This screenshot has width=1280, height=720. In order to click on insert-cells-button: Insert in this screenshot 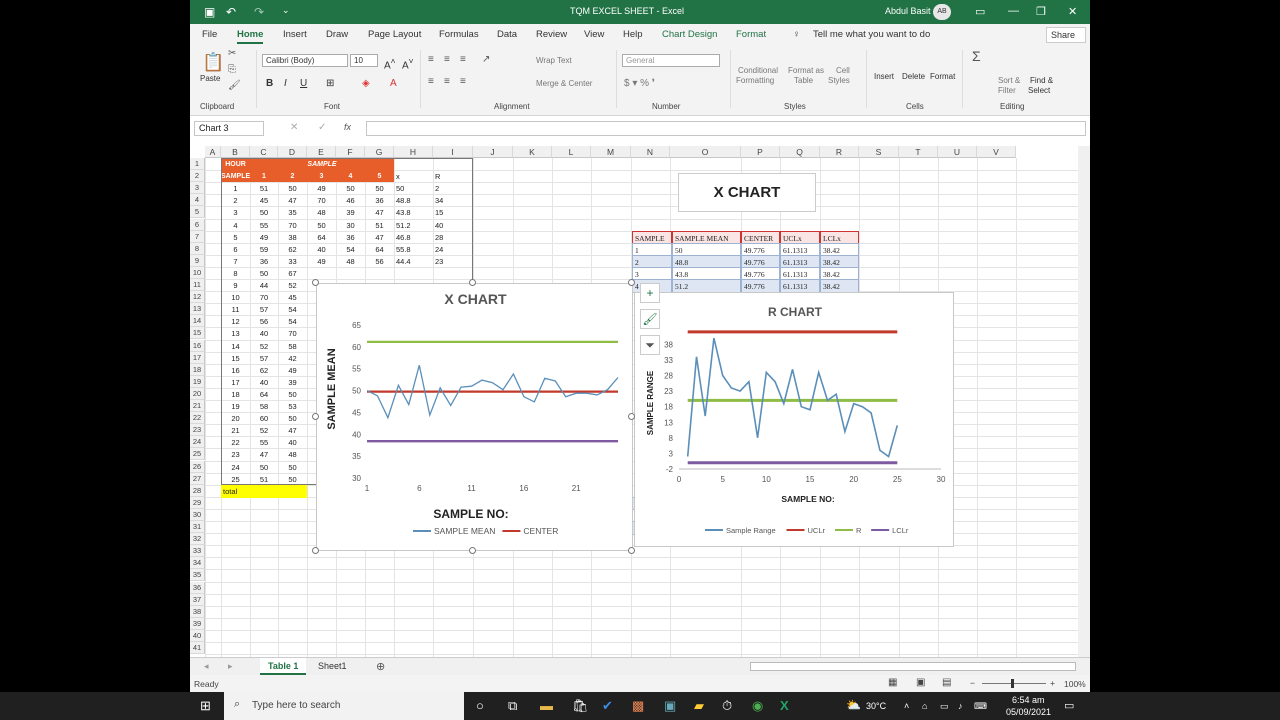, I will do `click(884, 76)`.